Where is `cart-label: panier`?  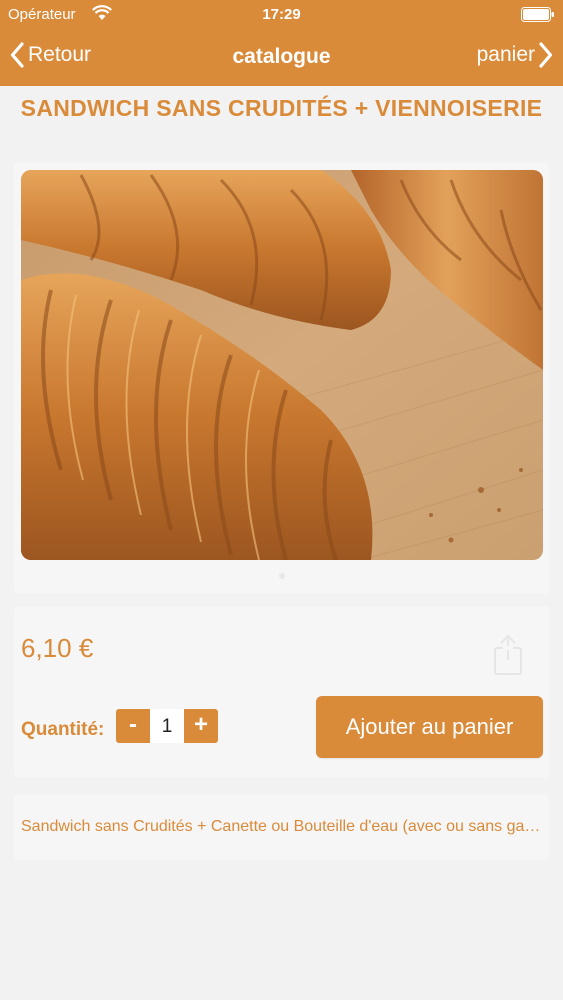 cart-label: panier is located at coordinates (505, 54).